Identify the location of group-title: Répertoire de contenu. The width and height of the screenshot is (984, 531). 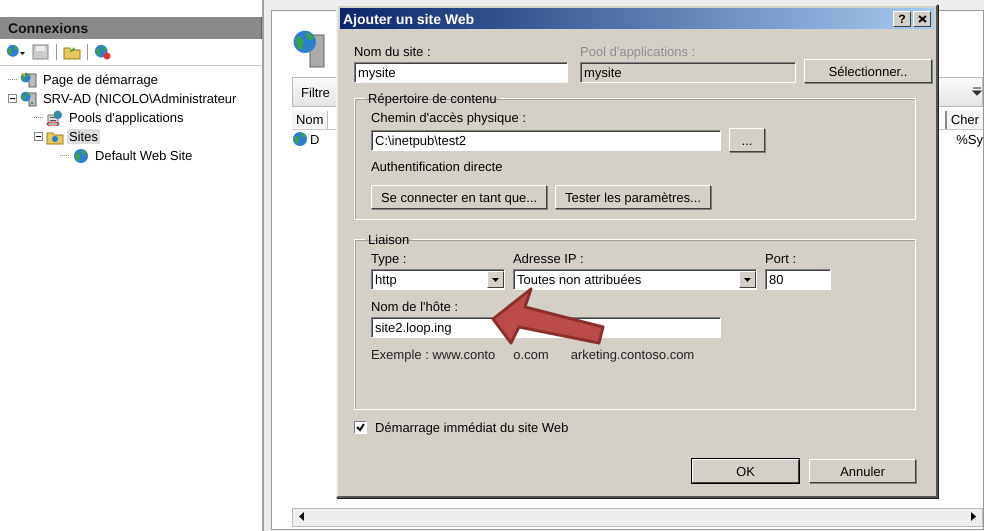
(432, 98).